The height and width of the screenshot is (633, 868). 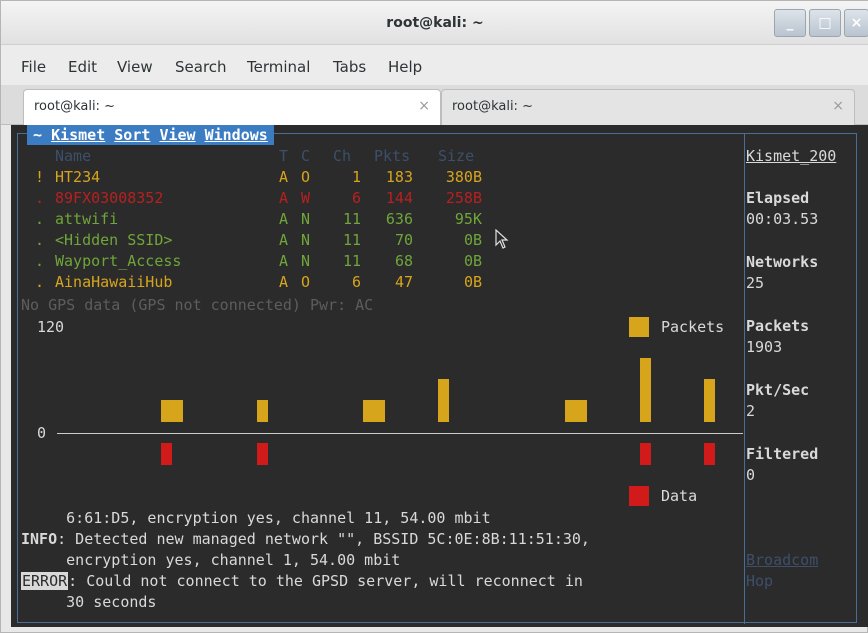 What do you see at coordinates (424, 106) in the screenshot?
I see `tab-1-close-icon: ×` at bounding box center [424, 106].